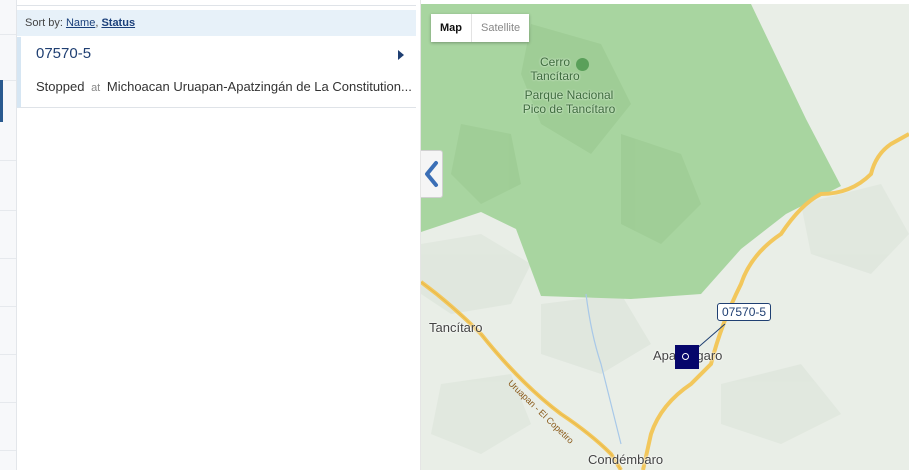 The width and height of the screenshot is (909, 470). What do you see at coordinates (626, 459) in the screenshot?
I see `place-label: Condémbaro` at bounding box center [626, 459].